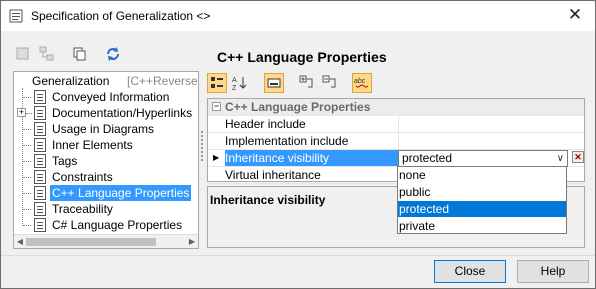  Describe the element at coordinates (265, 124) in the screenshot. I see `property-name: Header include` at that location.